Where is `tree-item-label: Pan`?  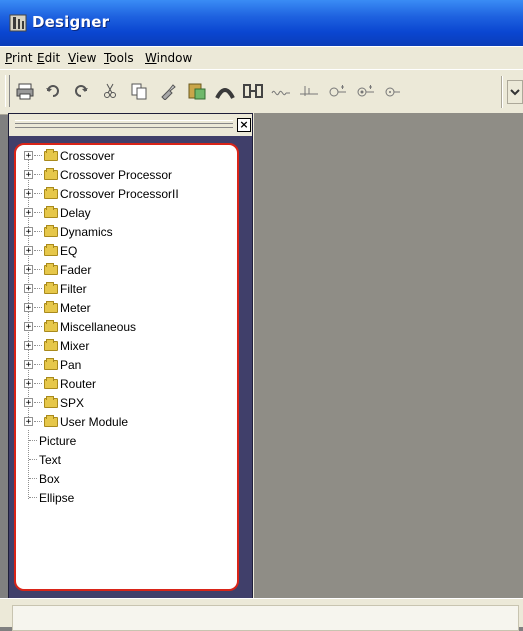 tree-item-label: Pan is located at coordinates (71, 364).